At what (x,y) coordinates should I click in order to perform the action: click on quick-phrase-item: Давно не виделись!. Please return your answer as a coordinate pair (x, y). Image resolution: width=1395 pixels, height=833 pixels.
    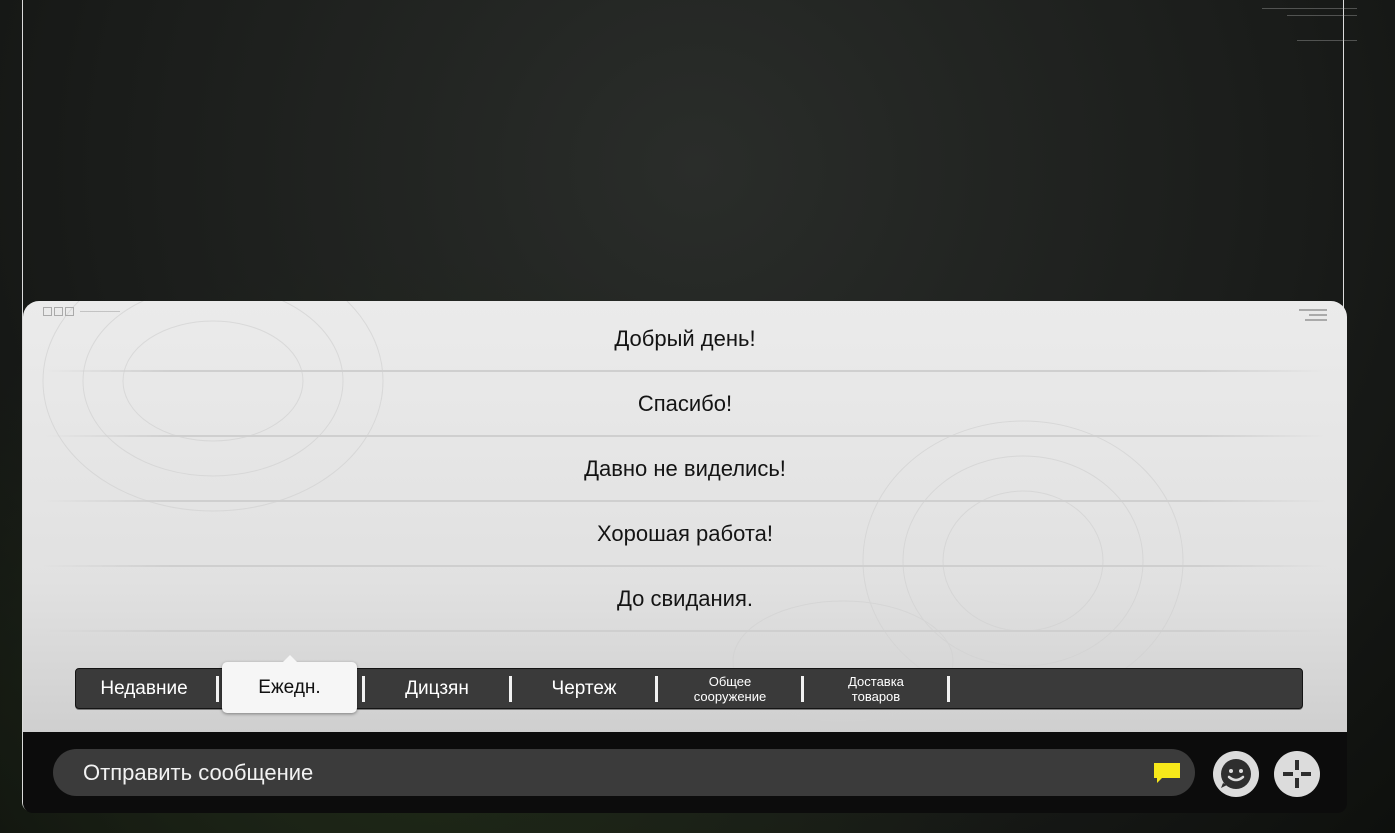
    Looking at the image, I should click on (685, 469).